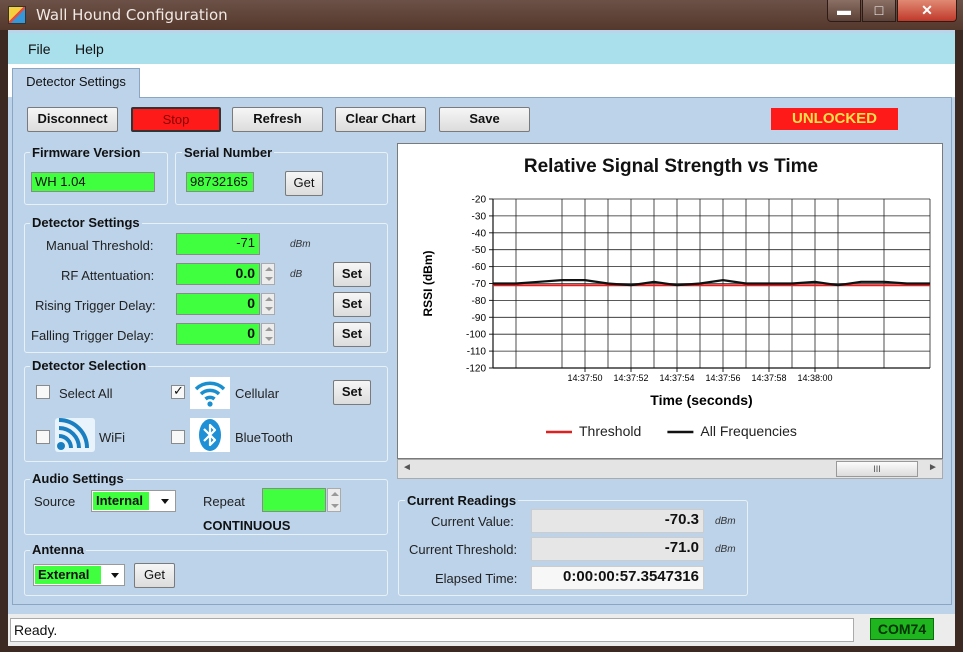 The height and width of the screenshot is (652, 963). Describe the element at coordinates (78, 478) in the screenshot. I see `audio-settings-title: Audio Settings` at that location.